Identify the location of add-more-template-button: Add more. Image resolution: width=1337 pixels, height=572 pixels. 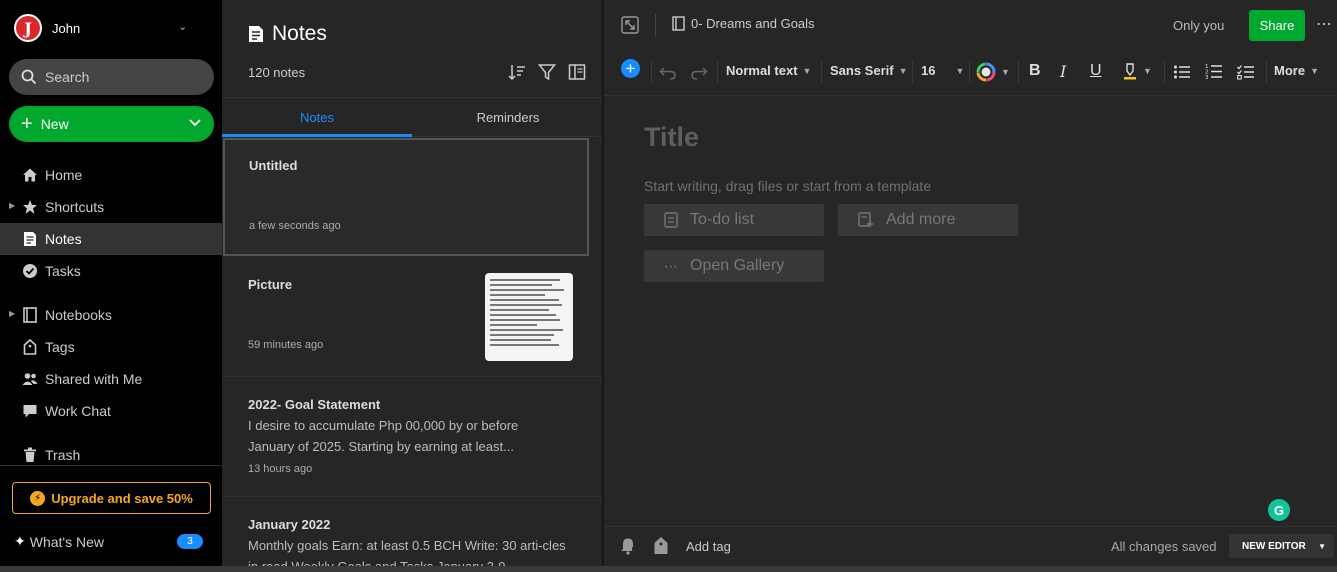
(928, 220).